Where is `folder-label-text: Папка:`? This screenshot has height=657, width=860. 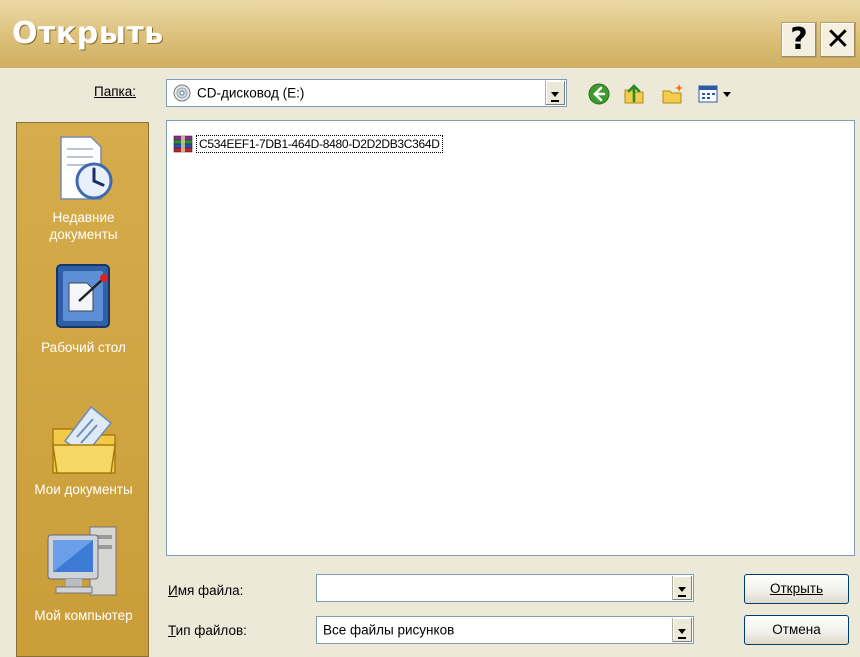 folder-label-text: Папка: is located at coordinates (115, 91).